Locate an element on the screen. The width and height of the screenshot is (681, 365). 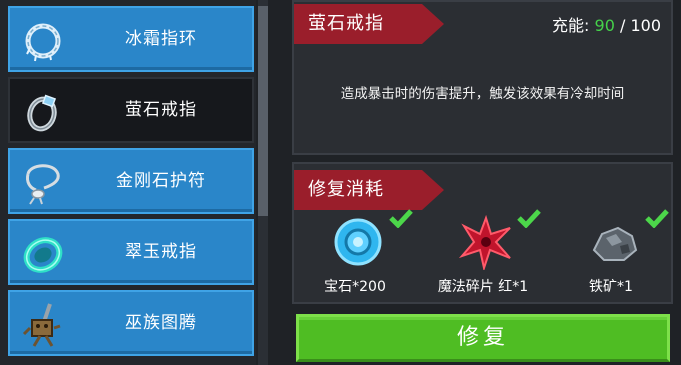
repair-button: 修复 is located at coordinates (483, 338).